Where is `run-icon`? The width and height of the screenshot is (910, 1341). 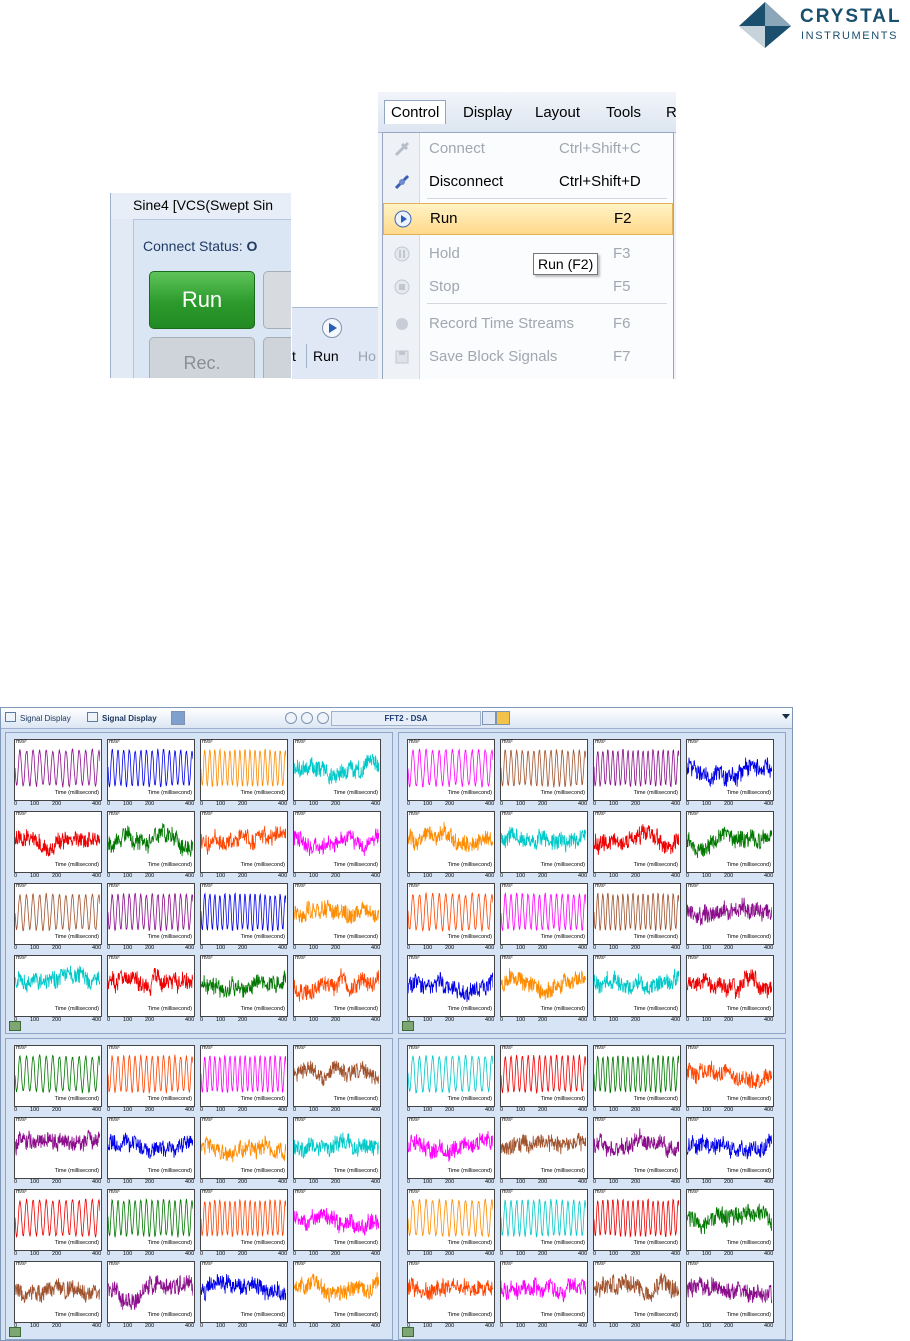 run-icon is located at coordinates (291, 718).